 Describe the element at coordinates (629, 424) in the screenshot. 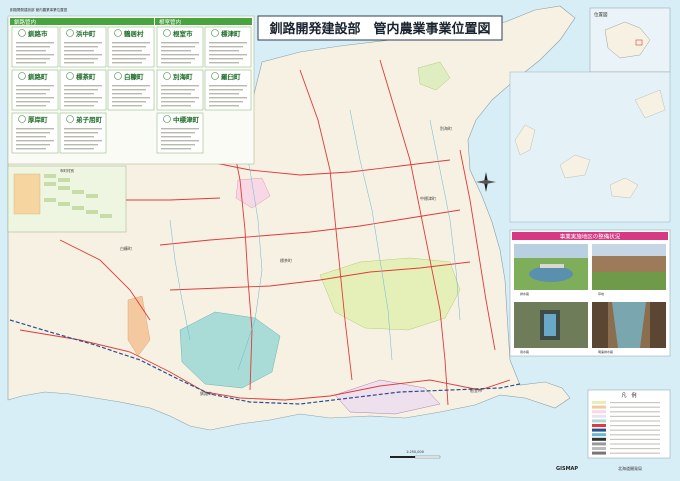

I see `legend-box: 凡 例` at that location.